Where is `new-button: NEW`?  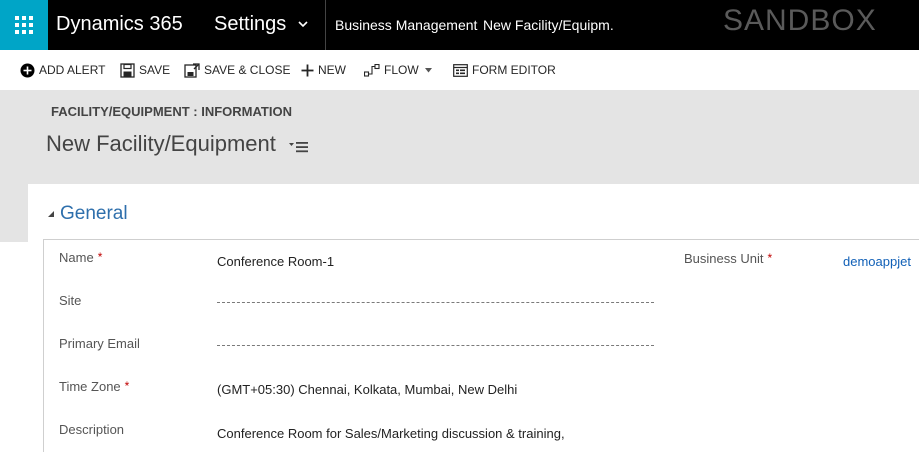
new-button: NEW is located at coordinates (323, 70).